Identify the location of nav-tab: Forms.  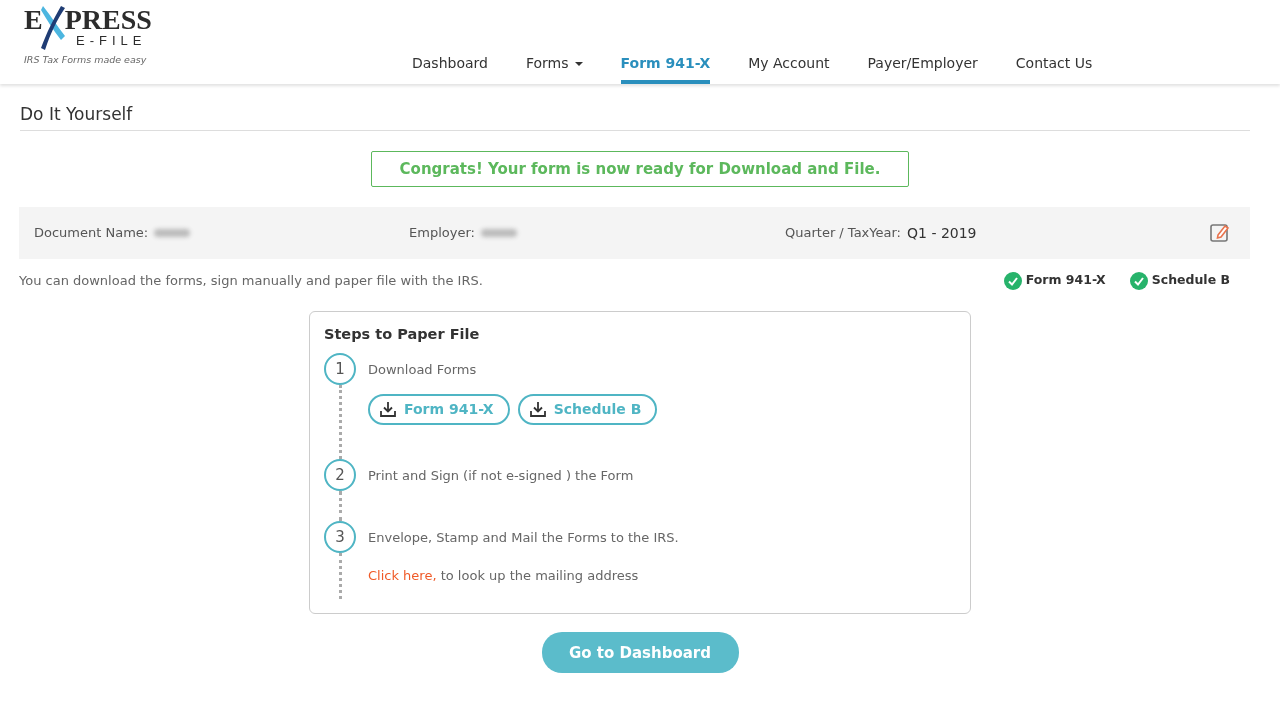
(554, 64).